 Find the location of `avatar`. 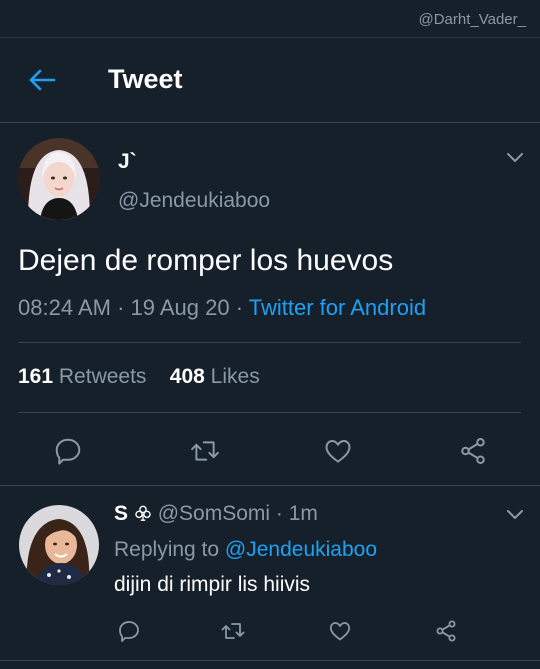

avatar is located at coordinates (59, 179).